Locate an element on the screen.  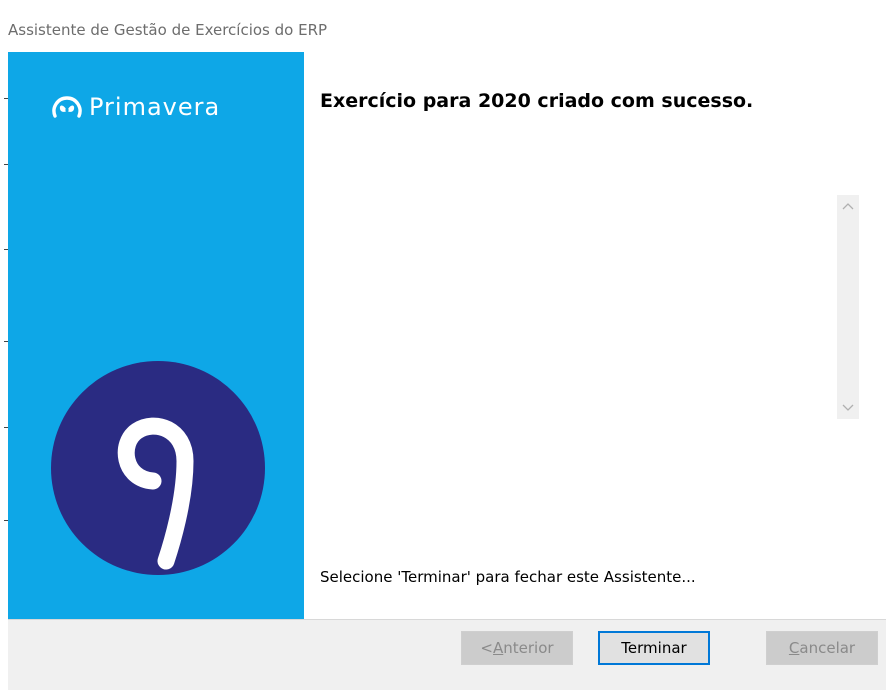
scroll-down-button is located at coordinates (848, 408).